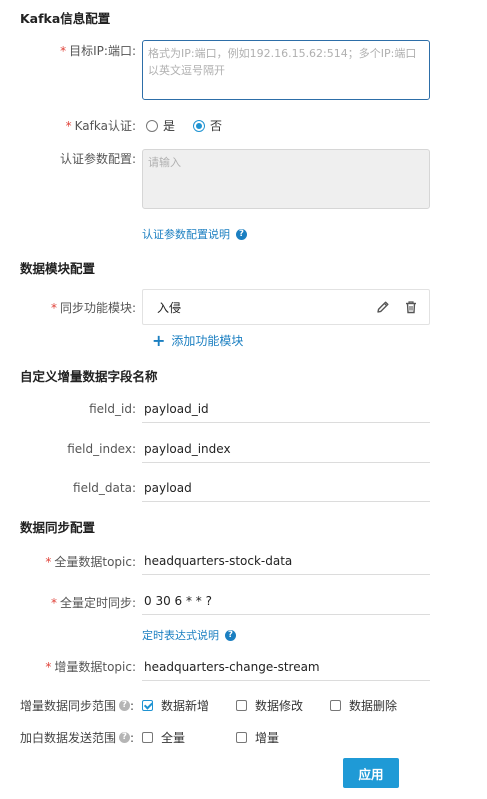 The width and height of the screenshot is (487, 799). I want to click on schedule-label: * 全量定时同步:, so click(93, 603).